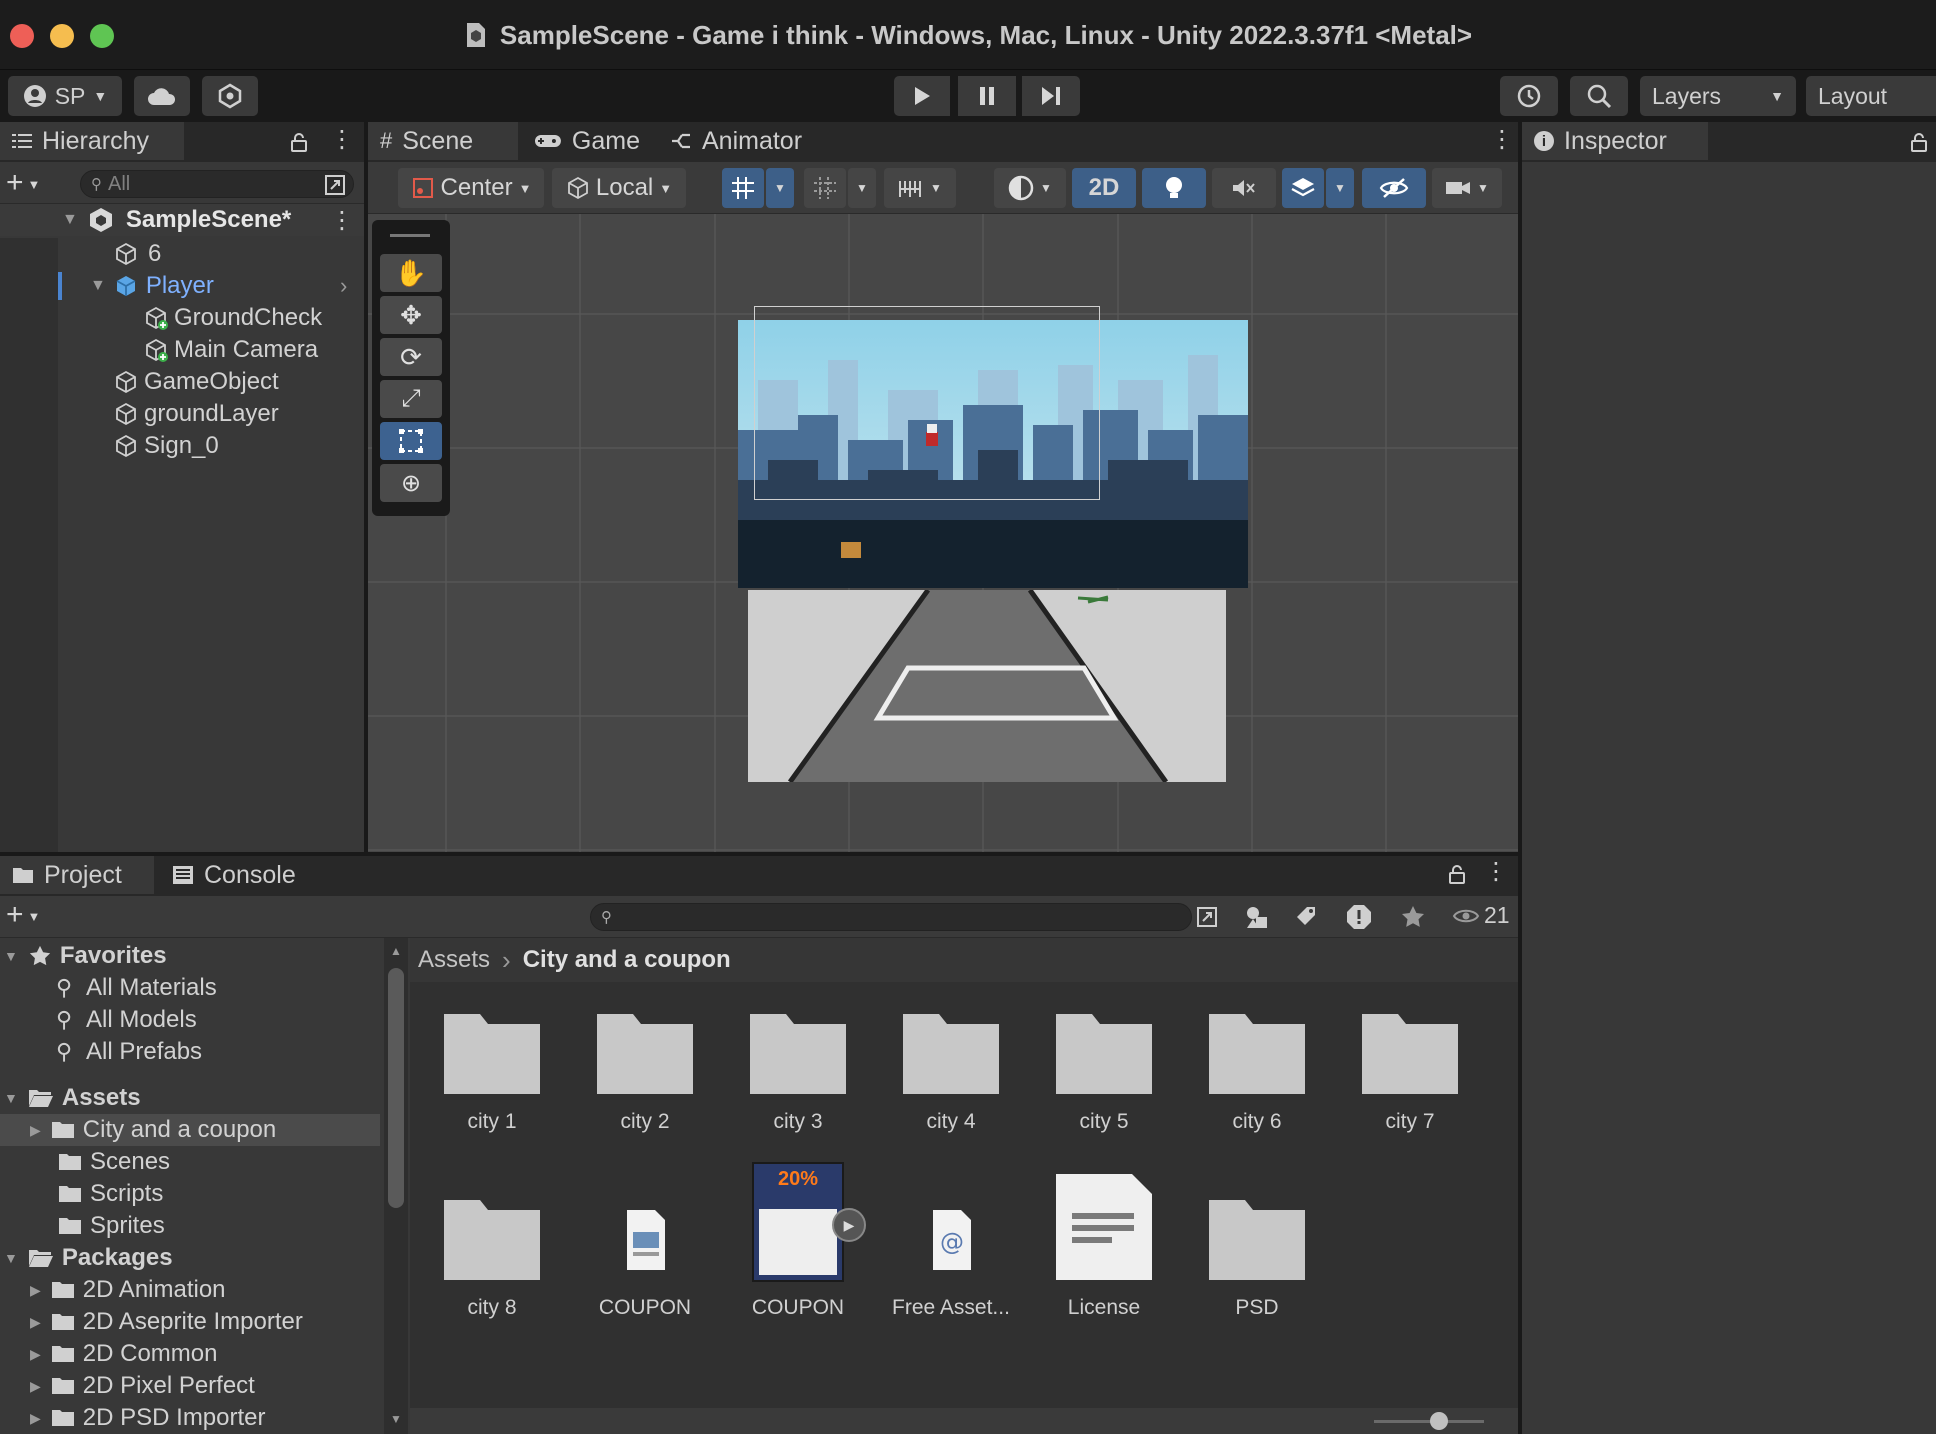  Describe the element at coordinates (1718, 96) in the screenshot. I see `layers-dropdown: Layers ▼` at that location.